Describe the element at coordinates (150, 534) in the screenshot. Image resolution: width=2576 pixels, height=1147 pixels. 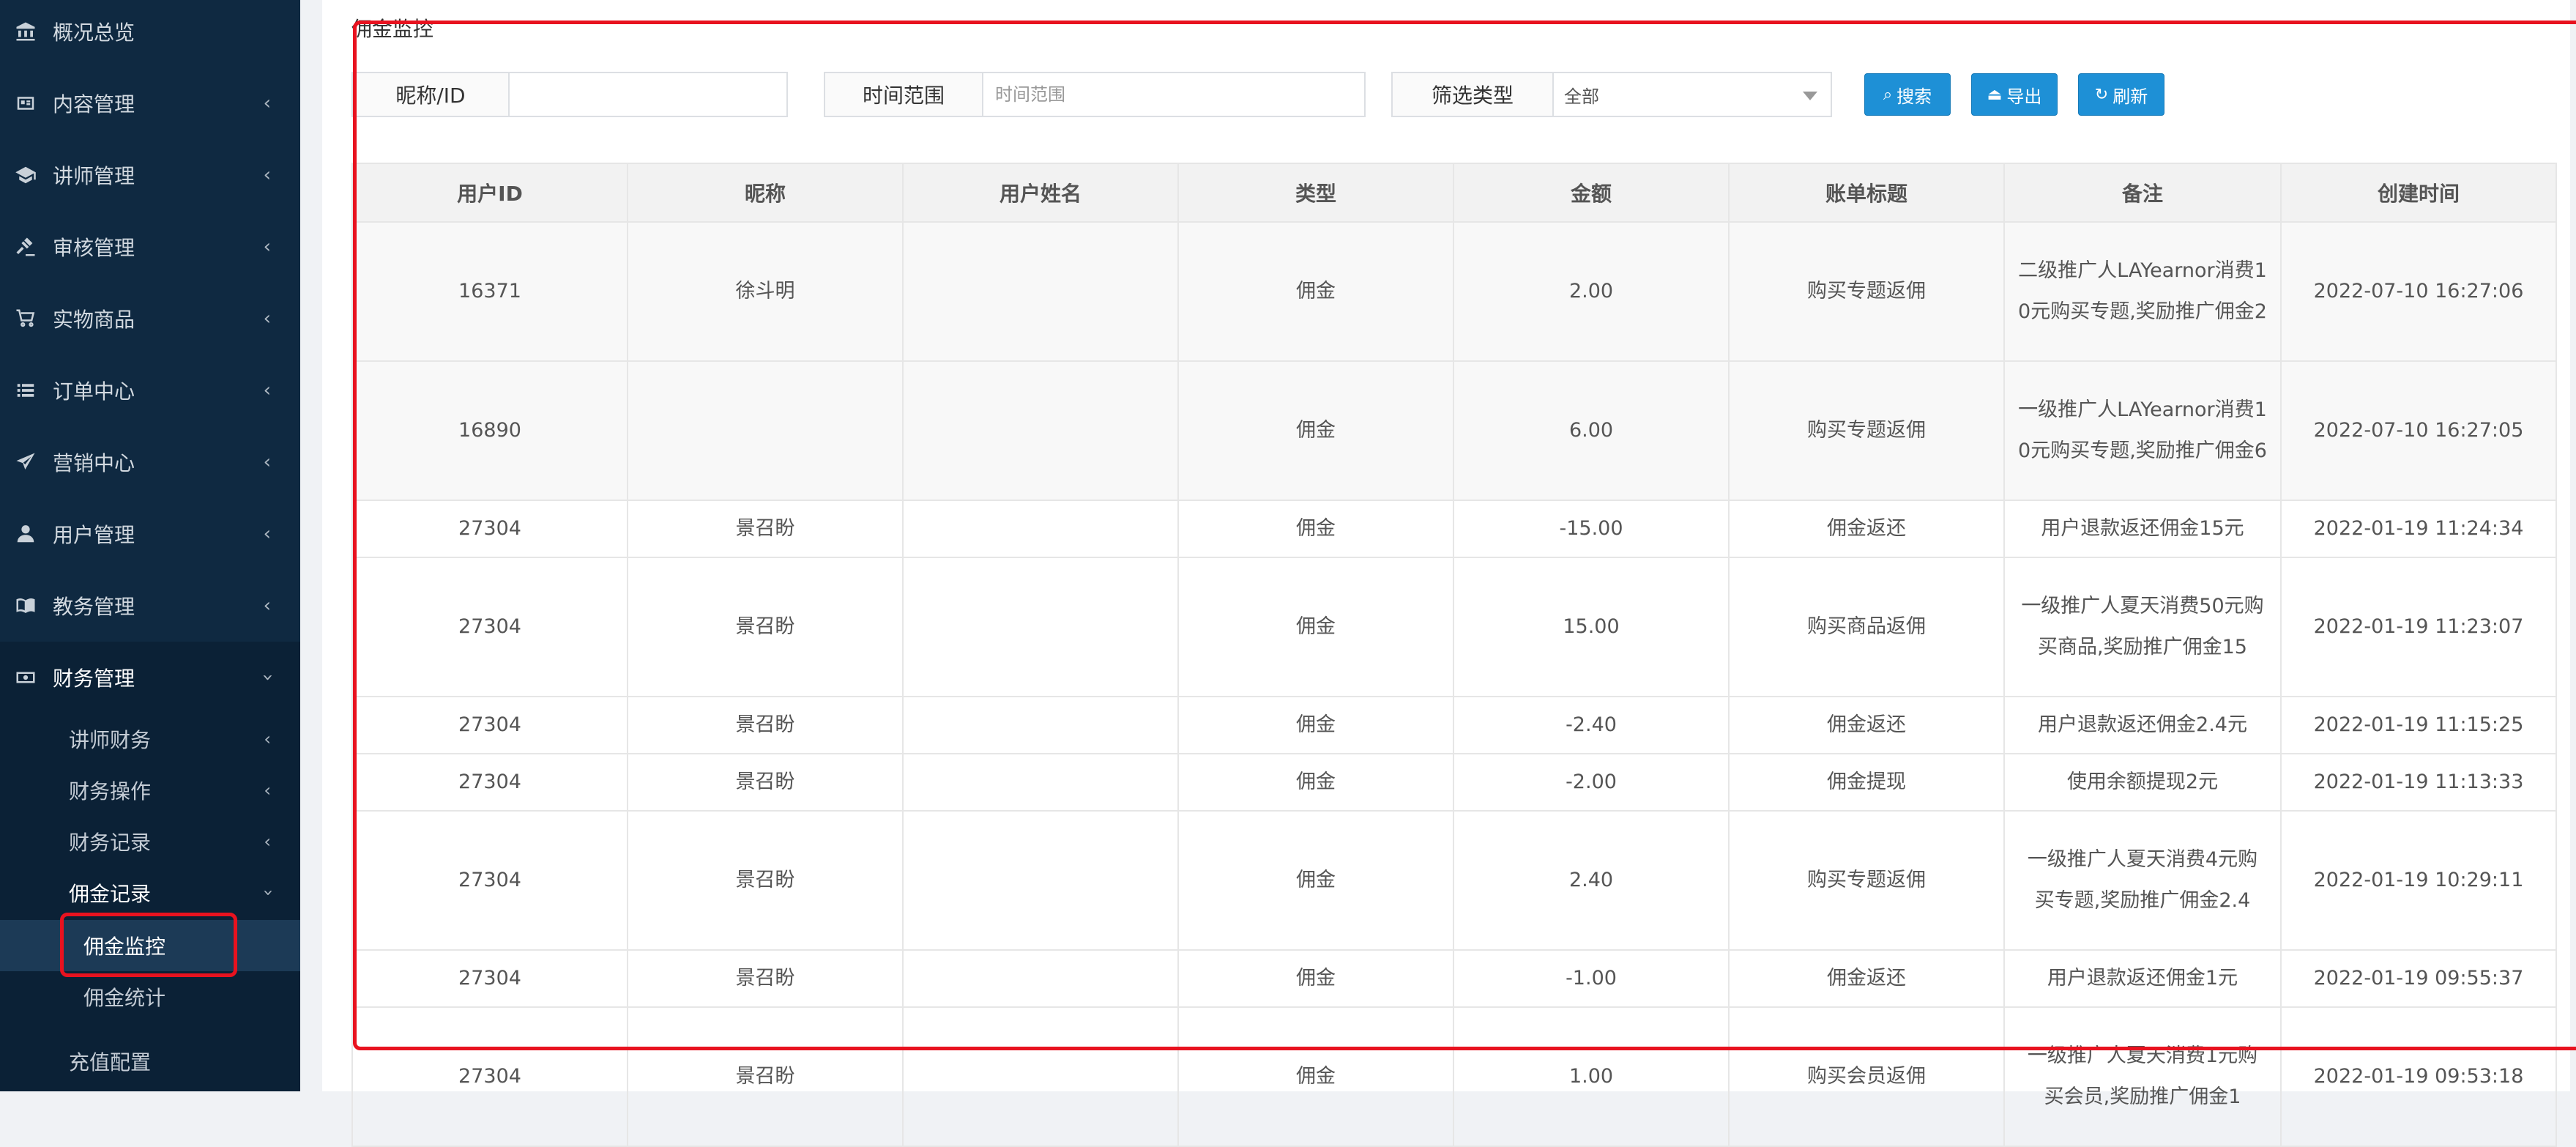
I see `sidebar-item-users: 用户管理 ‹` at that location.